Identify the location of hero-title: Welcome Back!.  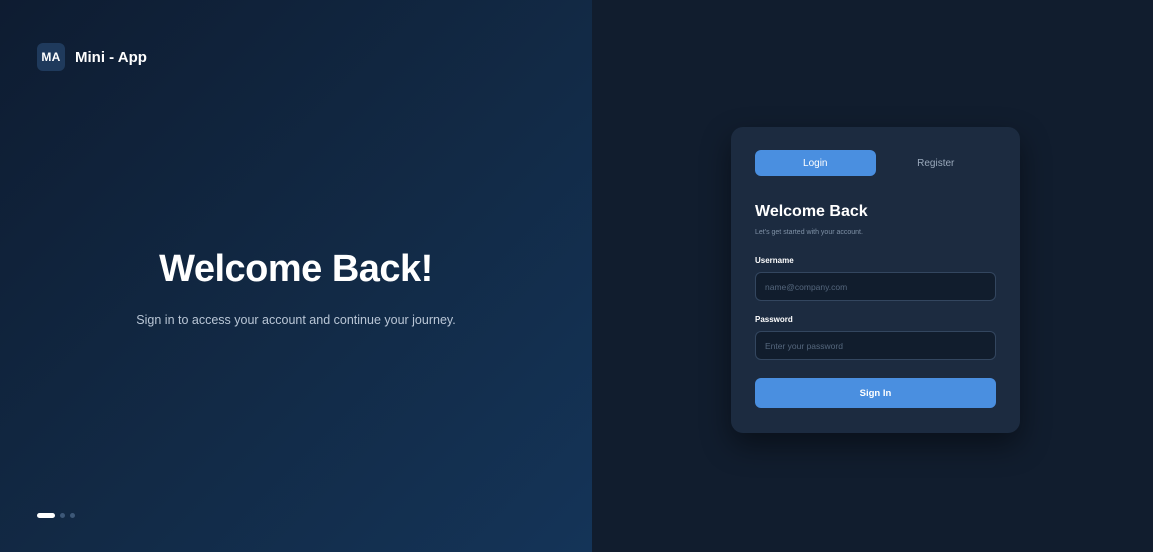
(296, 269).